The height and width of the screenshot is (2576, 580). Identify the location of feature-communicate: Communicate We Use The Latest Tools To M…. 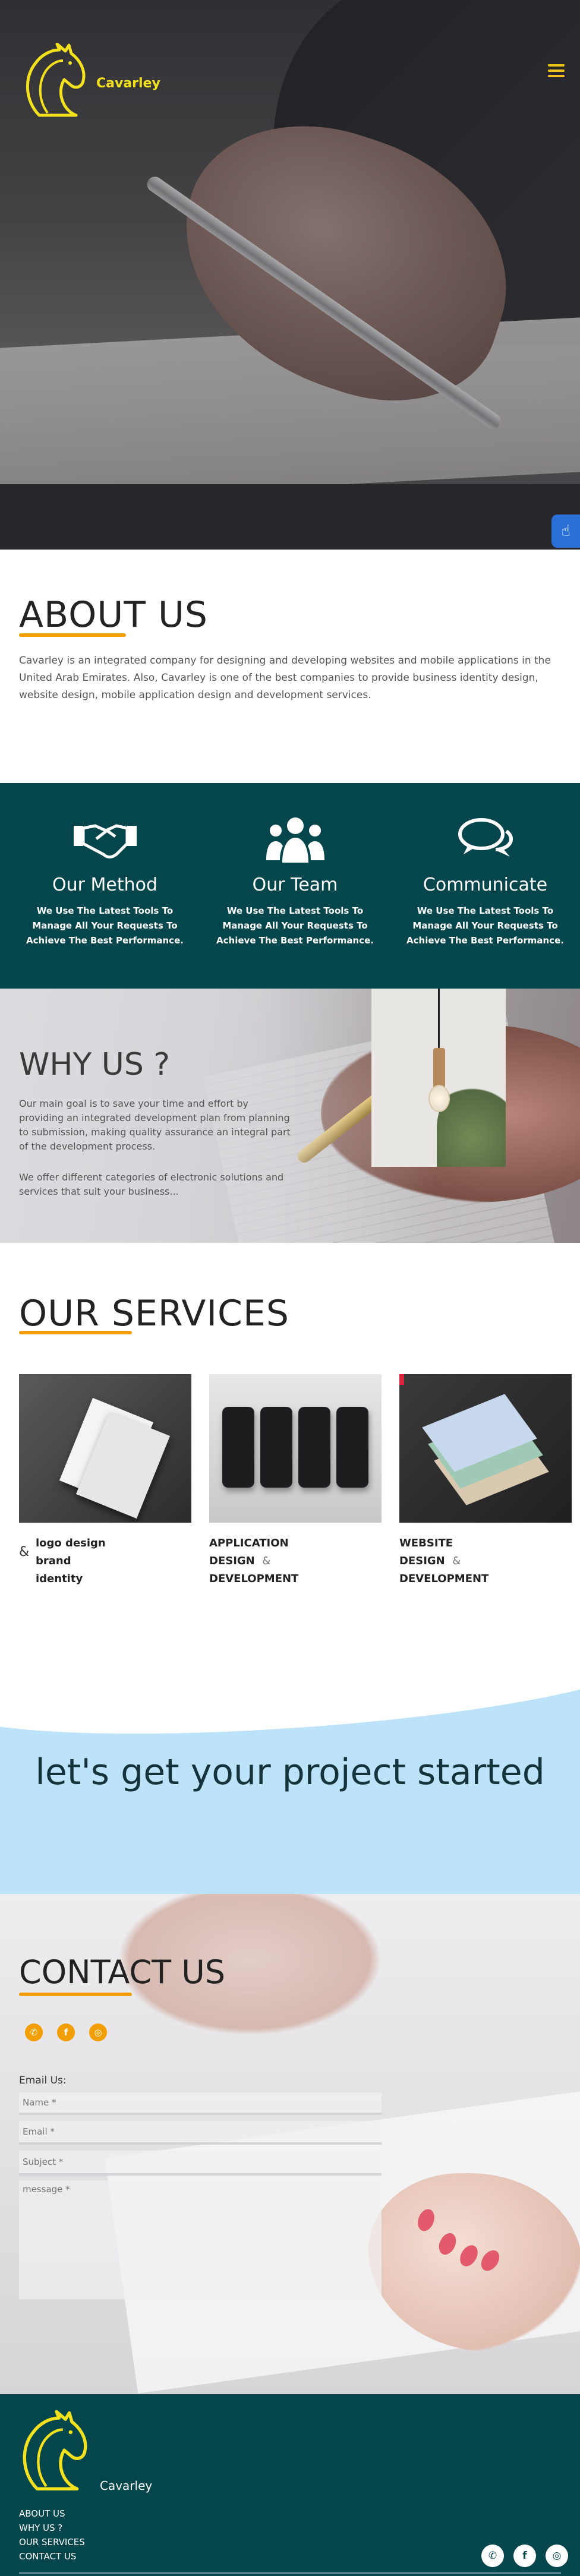
(485, 865).